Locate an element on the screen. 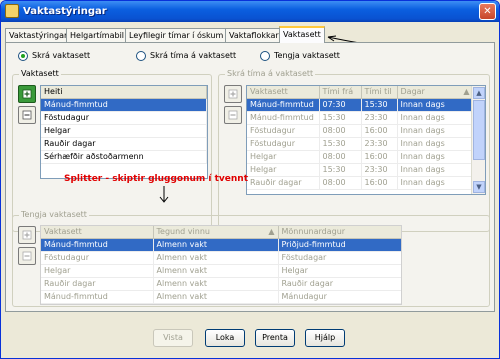 This screenshot has height=359, width=500. timar-vertical-scrollbar: ▲ ▼ is located at coordinates (478, 140).